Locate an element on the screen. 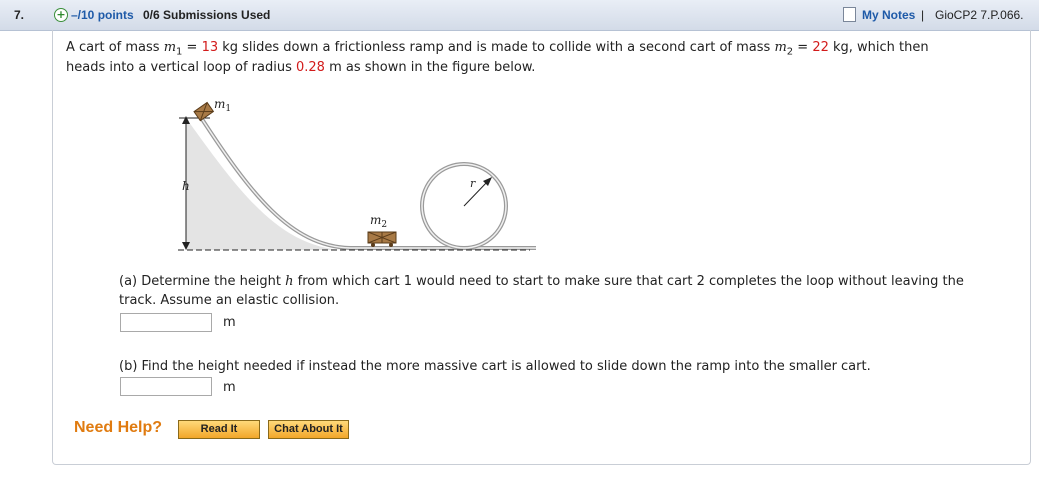 Image resolution: width=1039 pixels, height=491 pixels. notes-page-icon is located at coordinates (849, 14).